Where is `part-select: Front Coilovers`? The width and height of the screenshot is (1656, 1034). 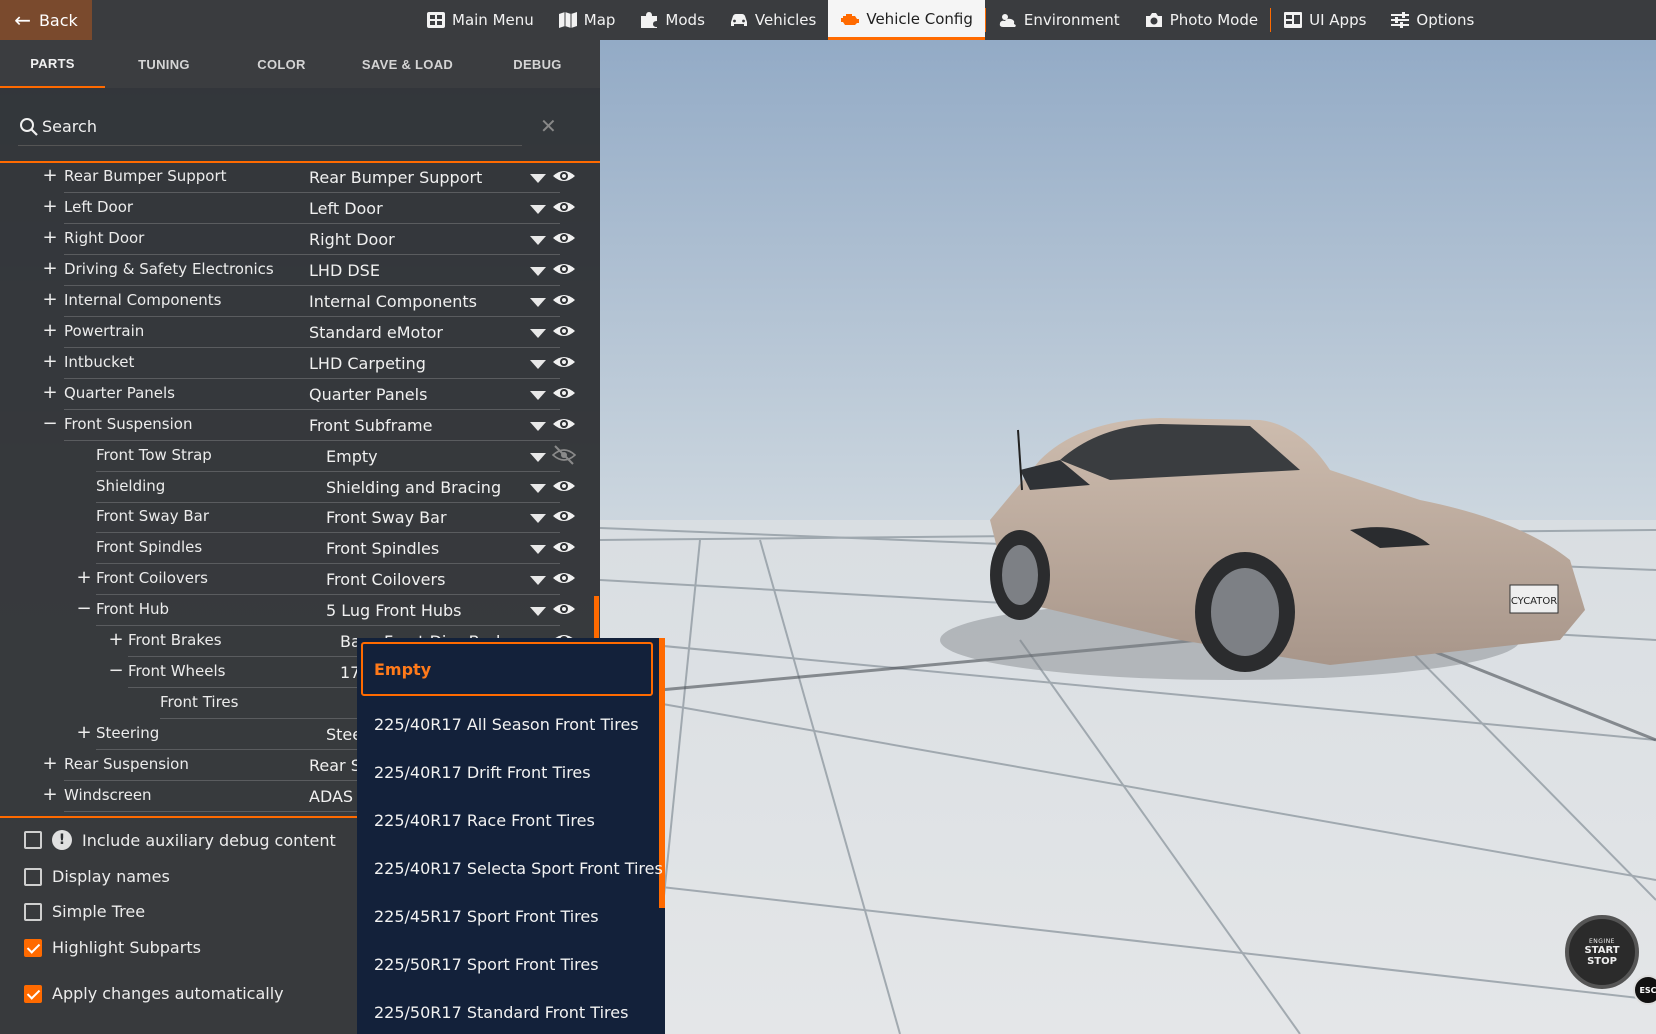 part-select: Front Coilovers is located at coordinates (423, 579).